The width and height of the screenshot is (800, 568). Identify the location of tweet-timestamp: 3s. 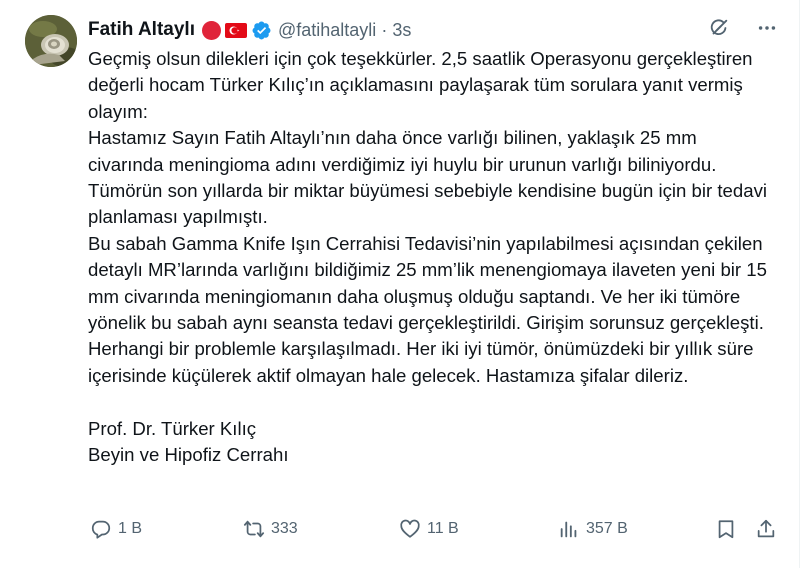
(401, 30).